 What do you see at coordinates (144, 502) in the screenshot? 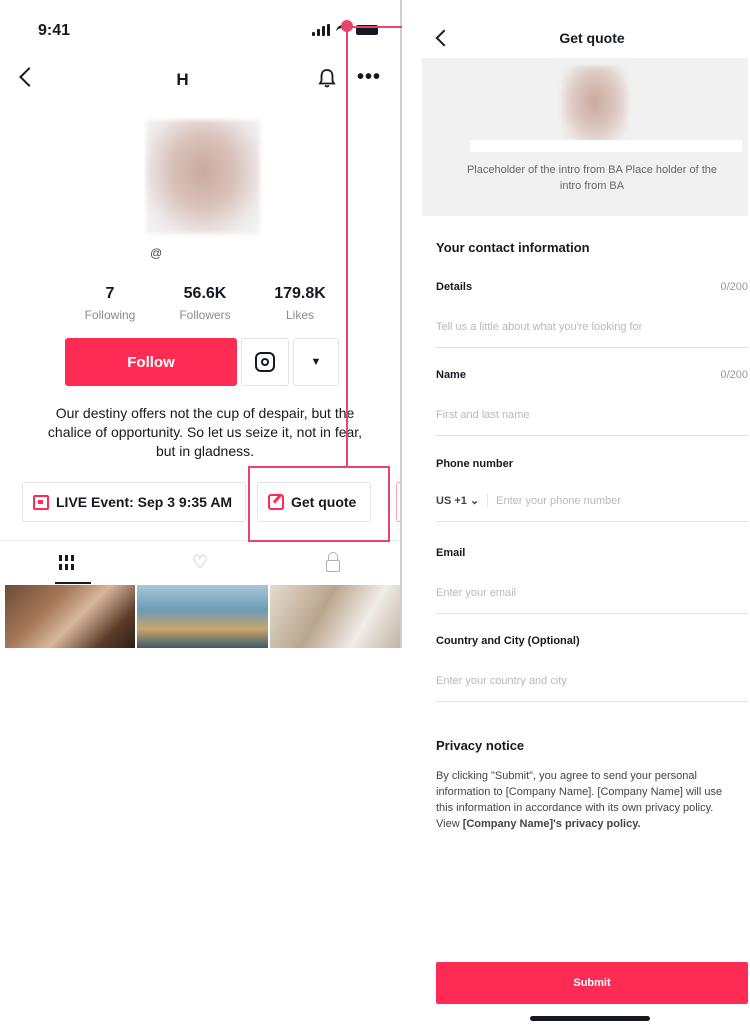
I see `live-event-label: LIVE Event: Sep 3 9:35 AM` at bounding box center [144, 502].